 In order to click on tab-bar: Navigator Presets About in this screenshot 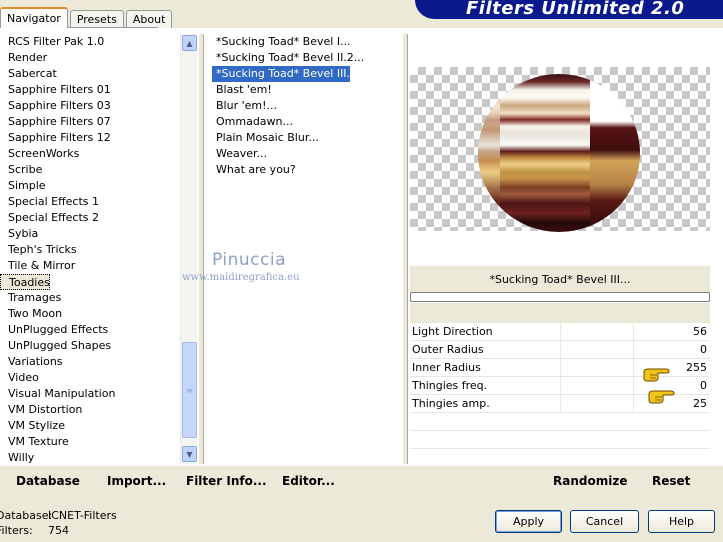, I will do `click(87, 17)`.